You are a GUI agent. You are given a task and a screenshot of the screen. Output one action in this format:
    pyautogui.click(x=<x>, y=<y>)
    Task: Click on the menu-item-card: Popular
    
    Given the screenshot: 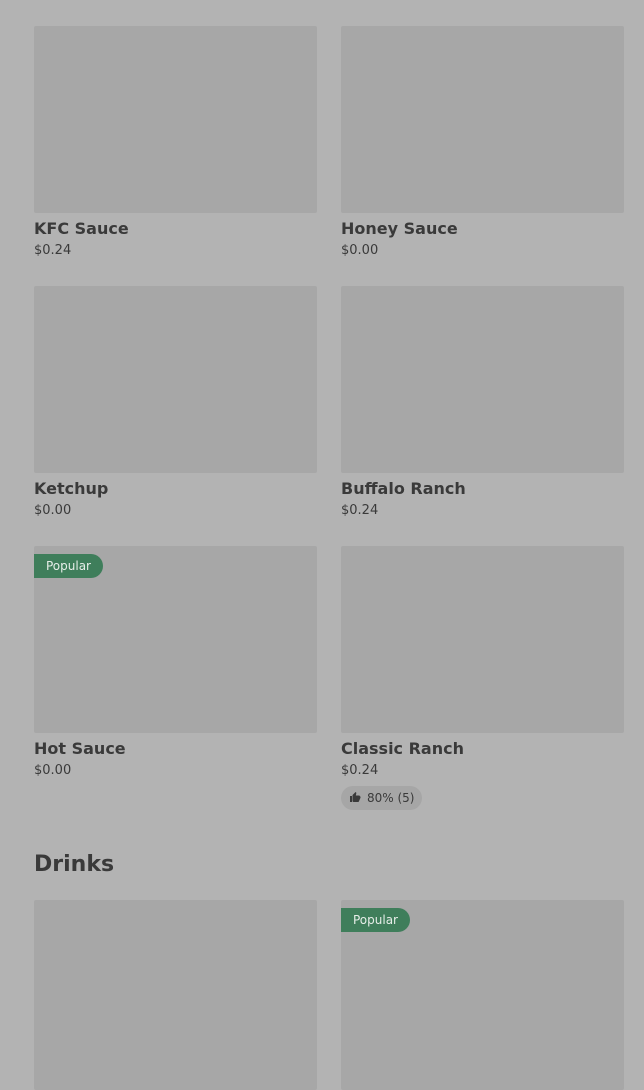 What is the action you would take?
    pyautogui.click(x=482, y=995)
    